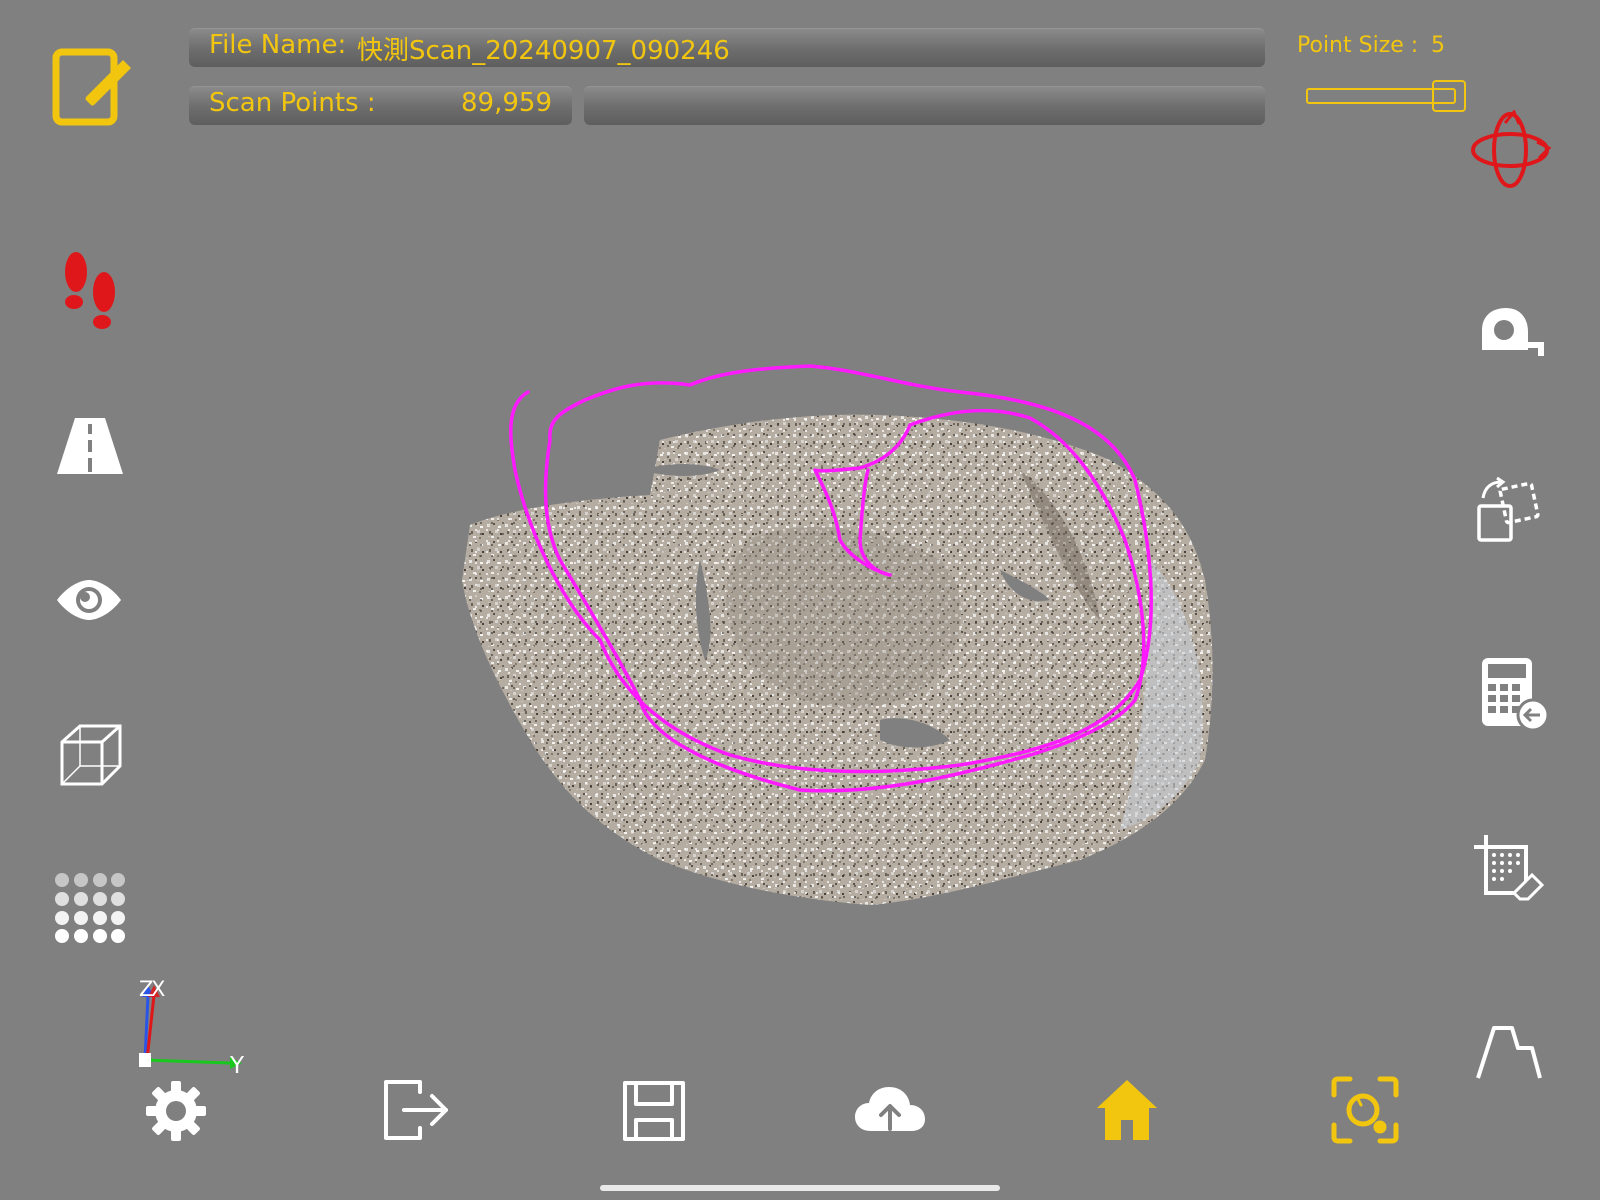 The width and height of the screenshot is (1600, 1200). I want to click on wireframe-cube-icon, so click(91, 755).